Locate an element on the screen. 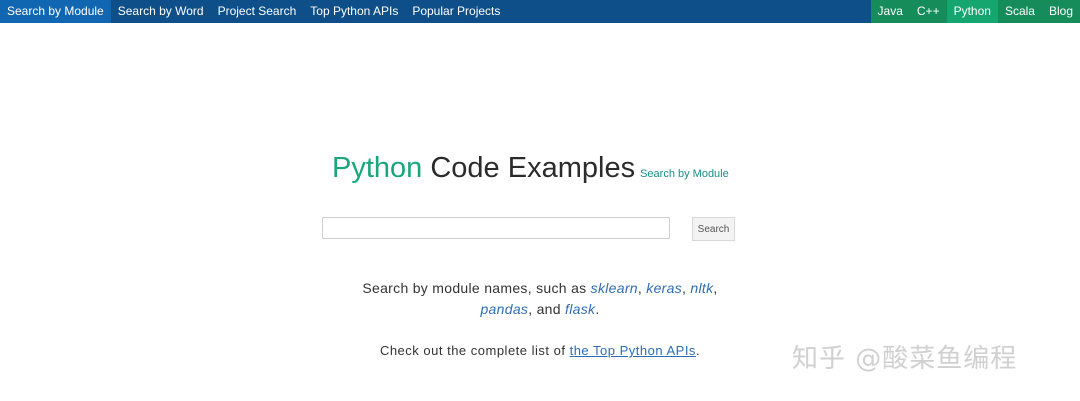 The width and height of the screenshot is (1080, 401). desc-sep: , and is located at coordinates (547, 309).